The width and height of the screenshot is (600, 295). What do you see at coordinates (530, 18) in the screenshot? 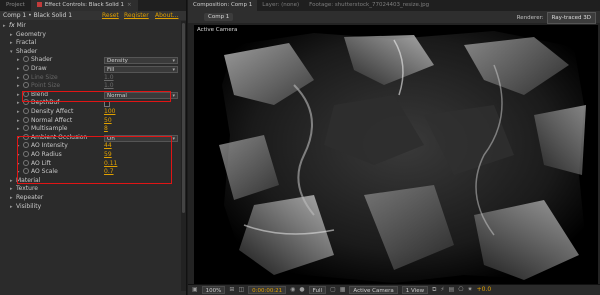
I see `renderer-label: Renderer:` at bounding box center [530, 18].